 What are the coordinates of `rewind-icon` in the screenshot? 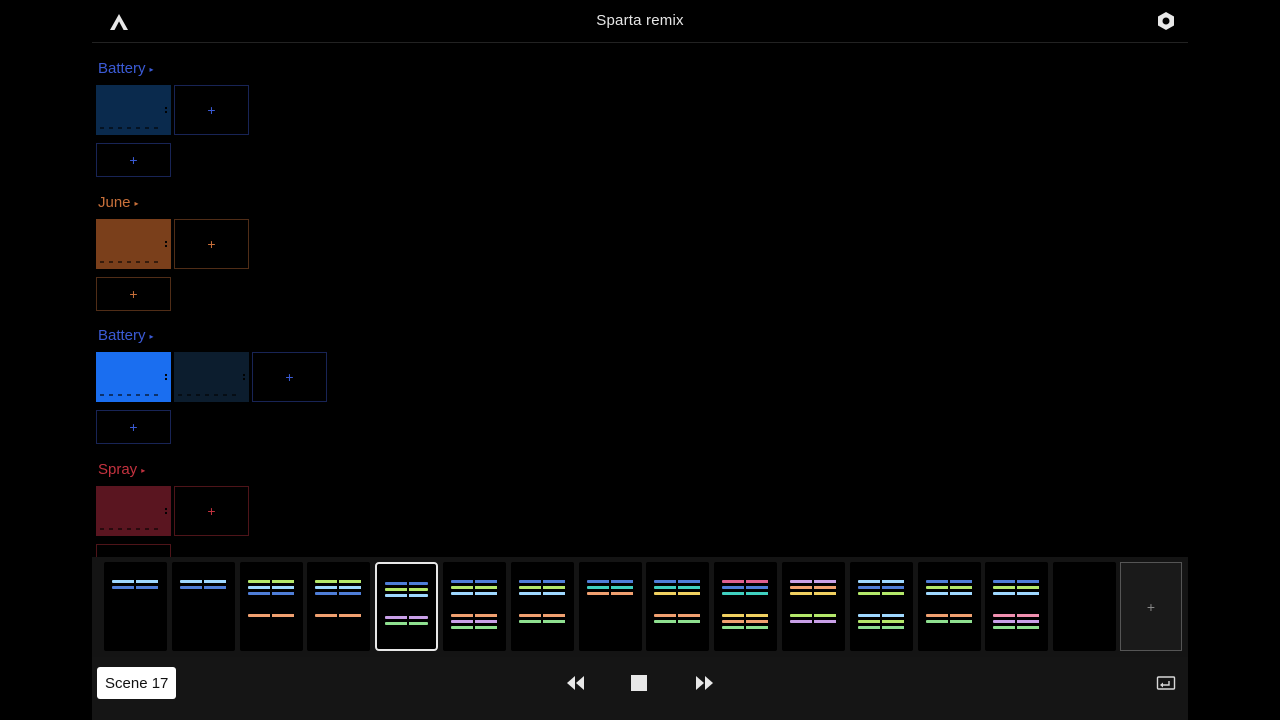 It's located at (576, 683).